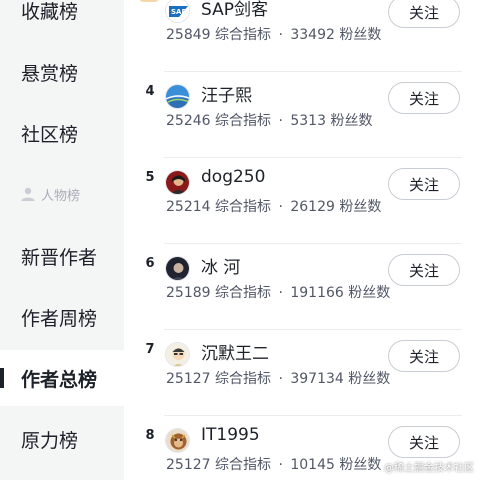 This screenshot has width=480, height=480. What do you see at coordinates (50, 134) in the screenshot?
I see `sidebar-item-label: 社区榜` at bounding box center [50, 134].